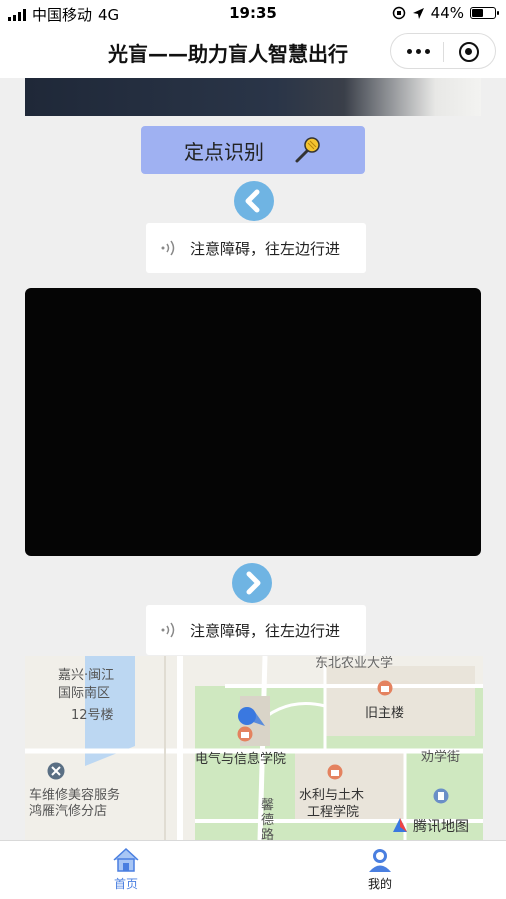 The width and height of the screenshot is (506, 899). I want to click on map-label: 电气与信息学院, so click(241, 759).